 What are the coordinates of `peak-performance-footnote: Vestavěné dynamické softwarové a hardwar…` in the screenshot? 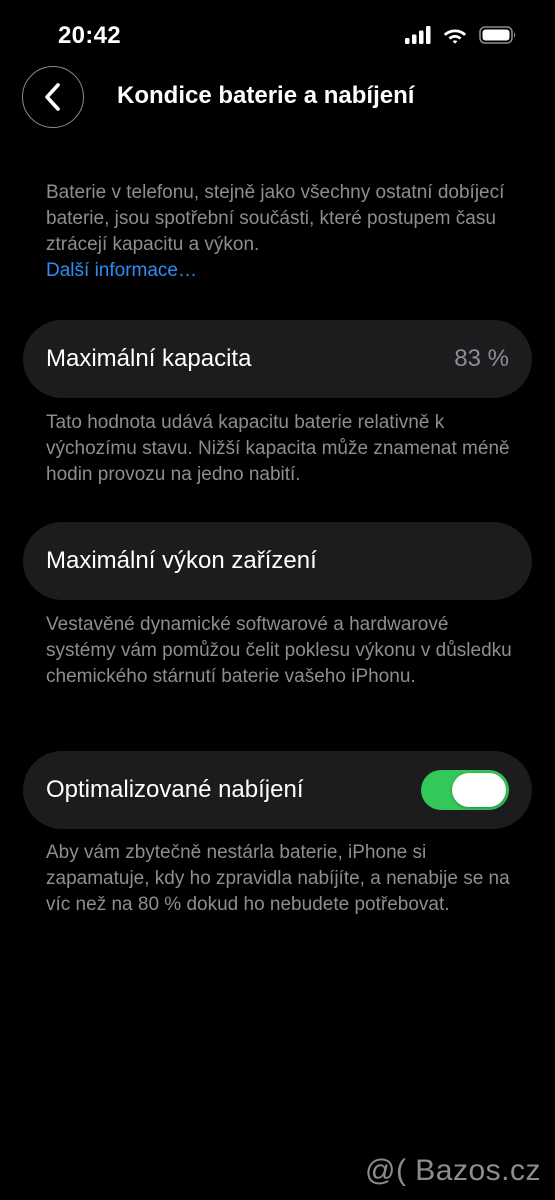 It's located at (279, 650).